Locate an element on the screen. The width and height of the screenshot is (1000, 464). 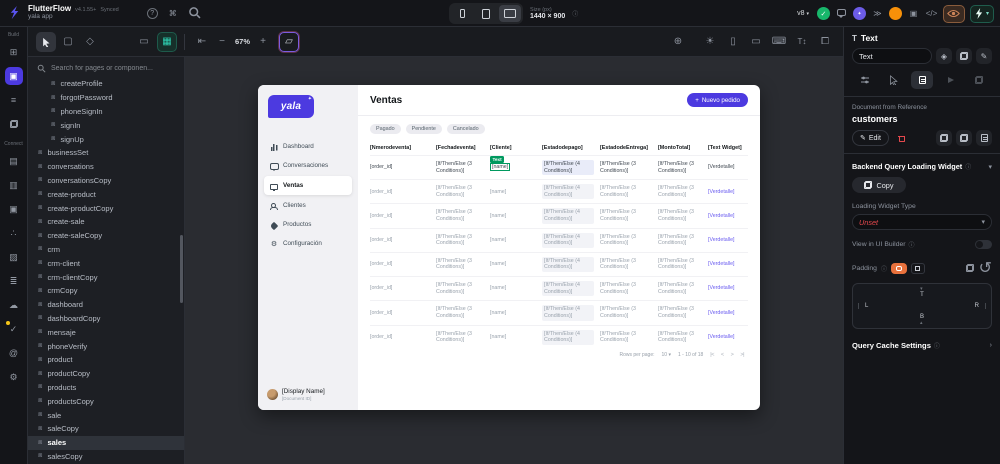
app-nav-item-ventas: Ventas is located at coordinates (308, 185).